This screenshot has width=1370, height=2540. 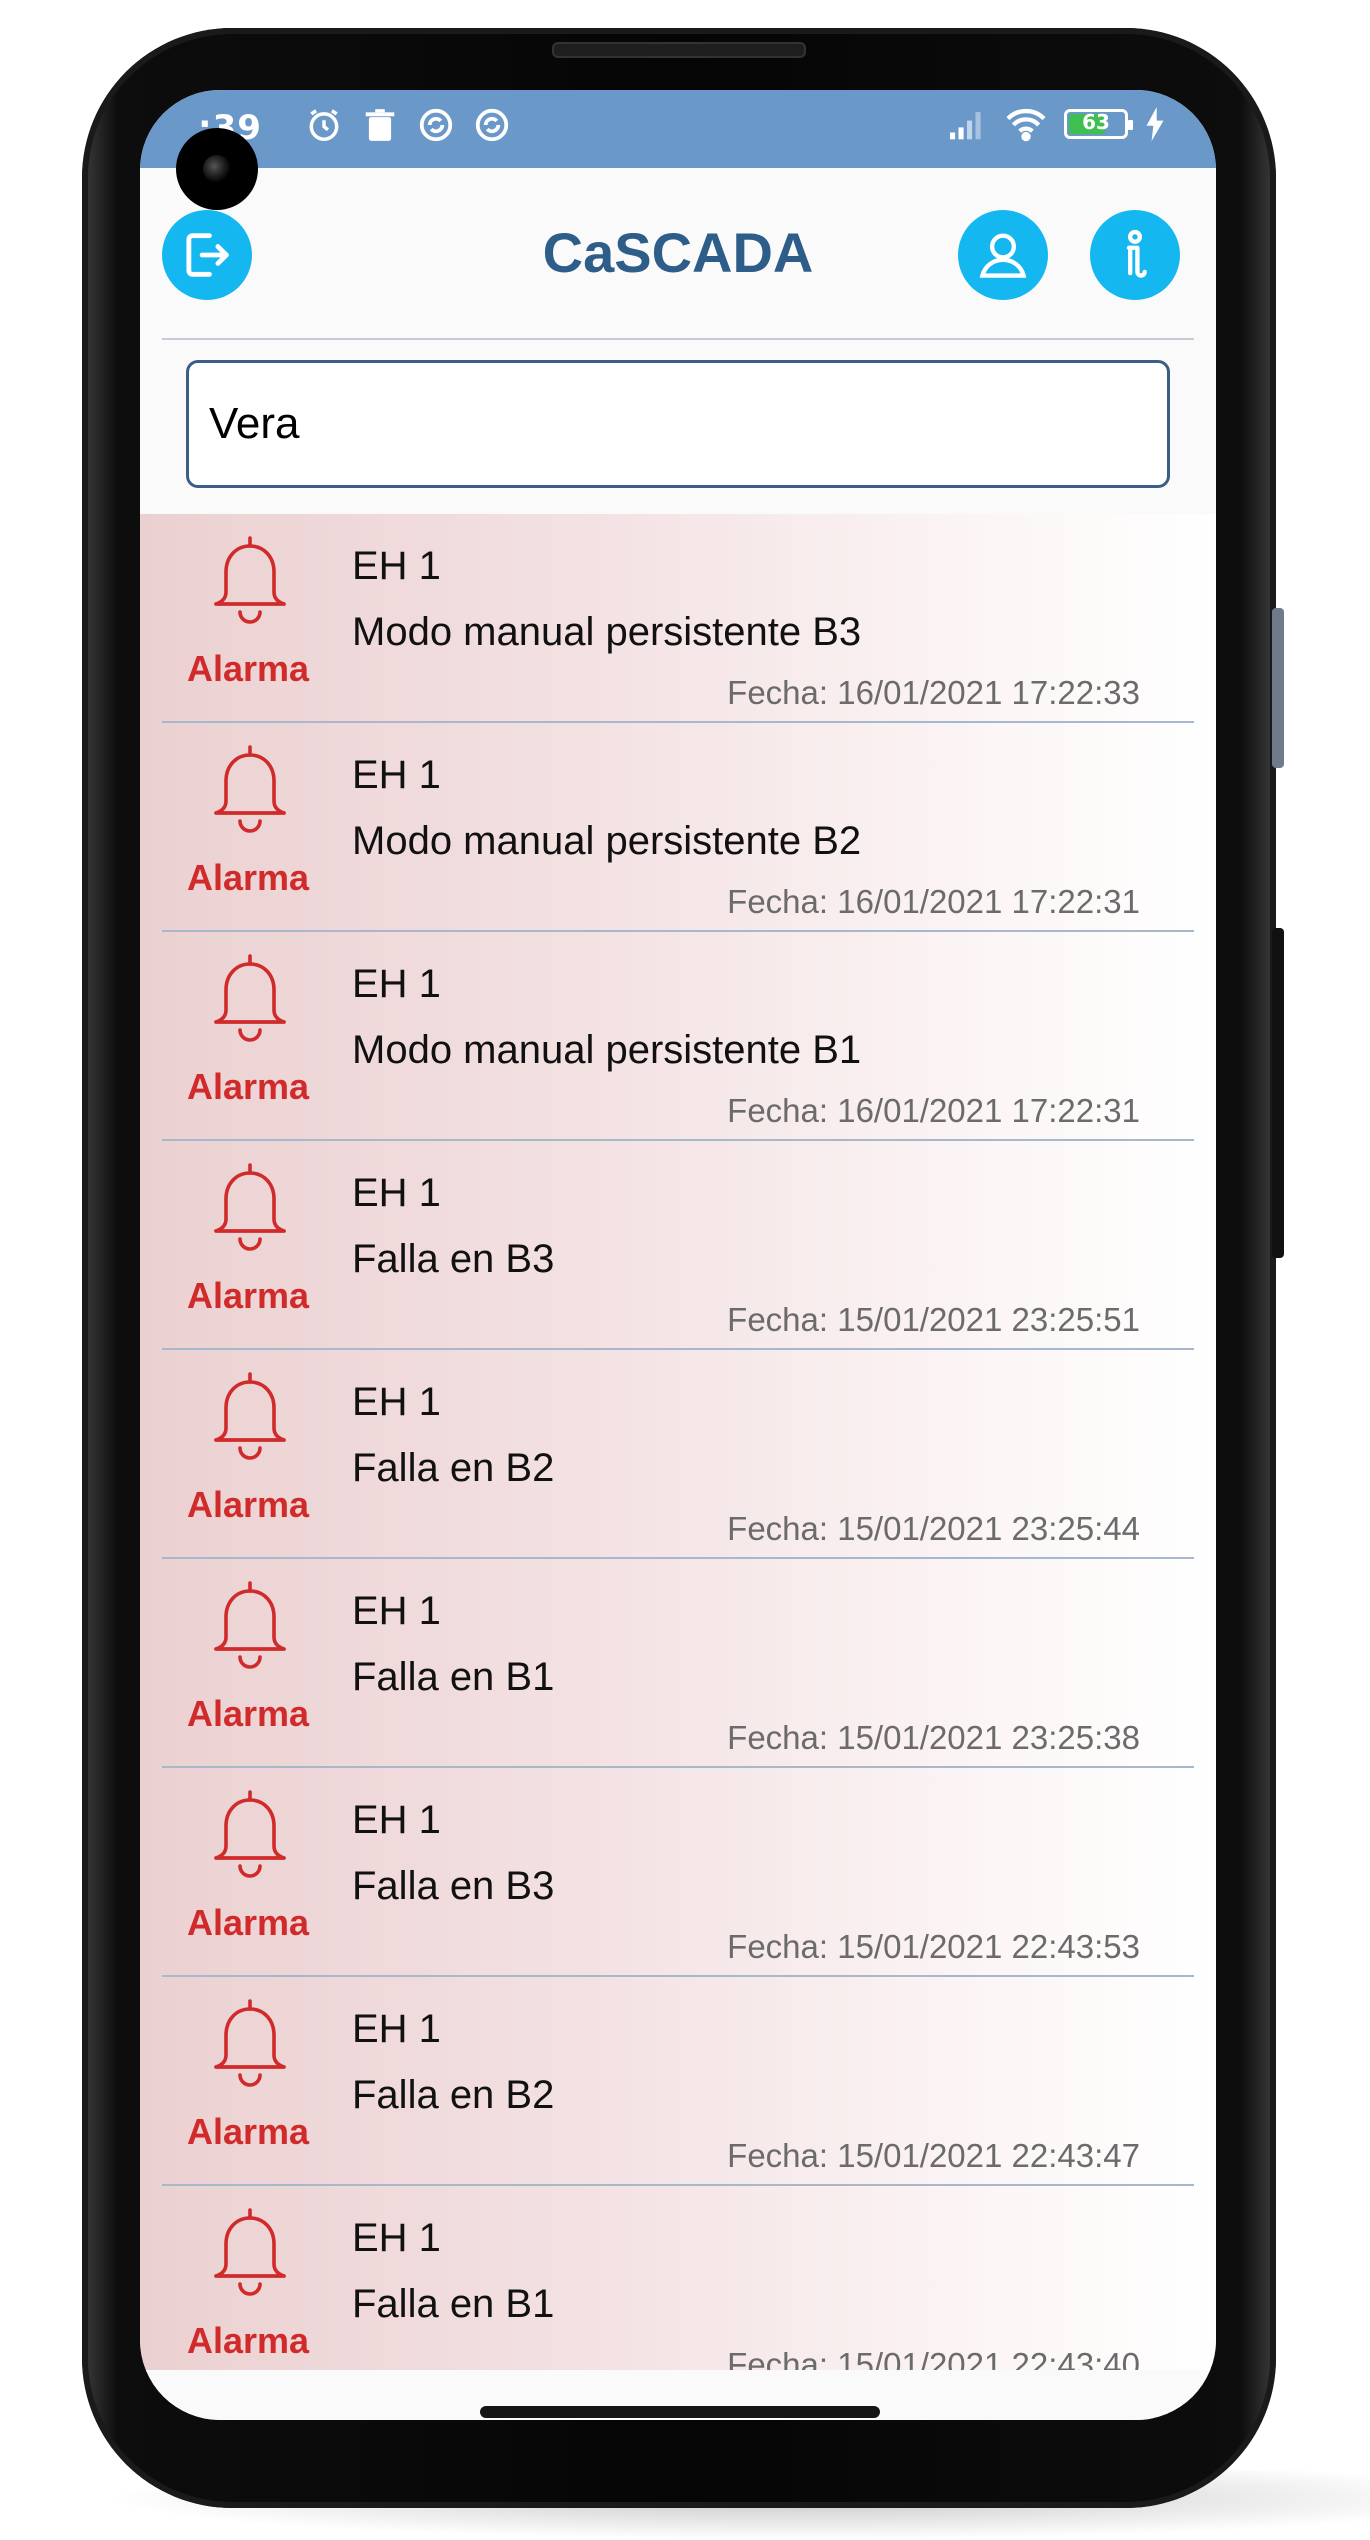 I want to click on app-title: CaSCADA, so click(x=678, y=252).